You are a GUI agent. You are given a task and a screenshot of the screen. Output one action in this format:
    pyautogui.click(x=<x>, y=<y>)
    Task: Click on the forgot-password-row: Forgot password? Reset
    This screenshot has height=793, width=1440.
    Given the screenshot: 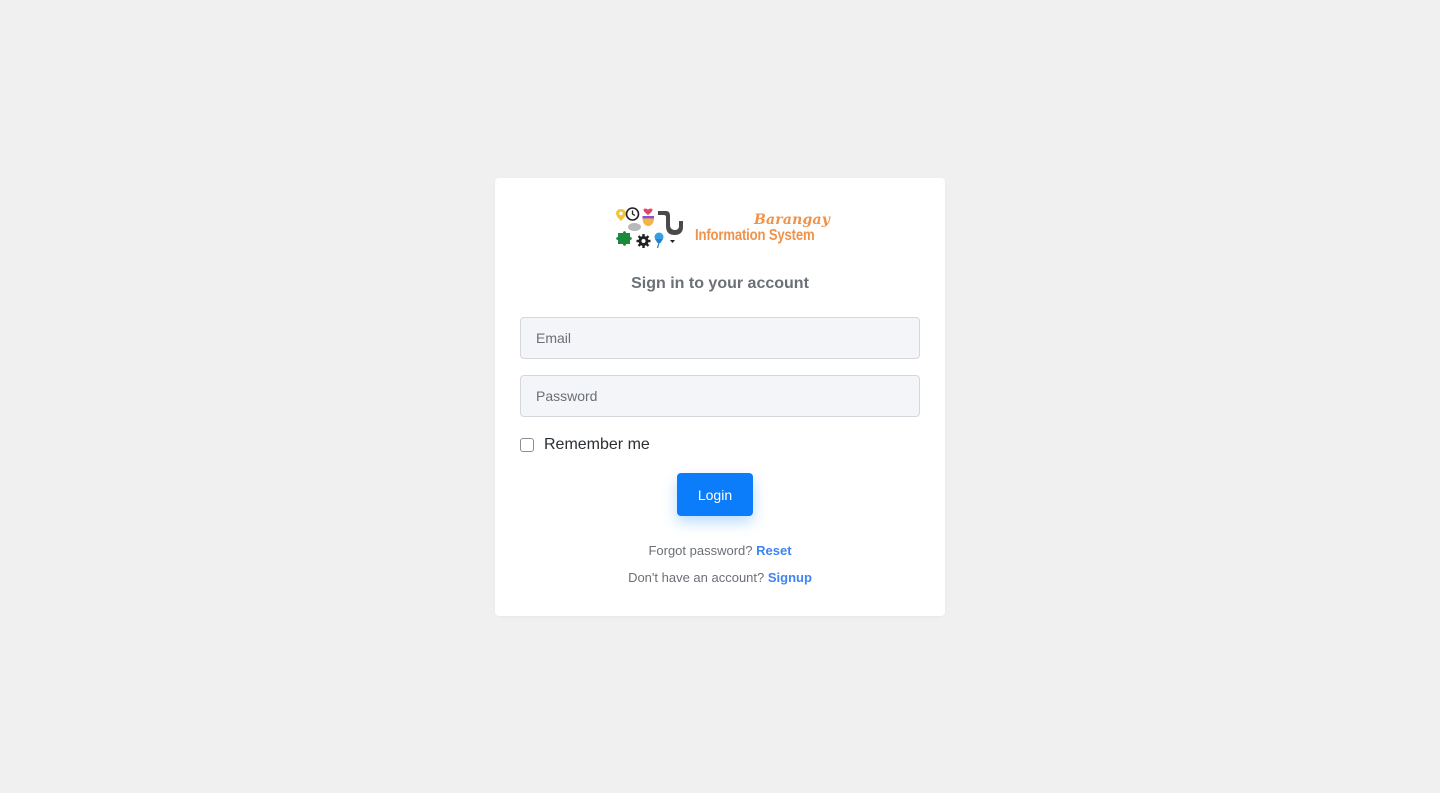 What is the action you would take?
    pyautogui.click(x=720, y=550)
    